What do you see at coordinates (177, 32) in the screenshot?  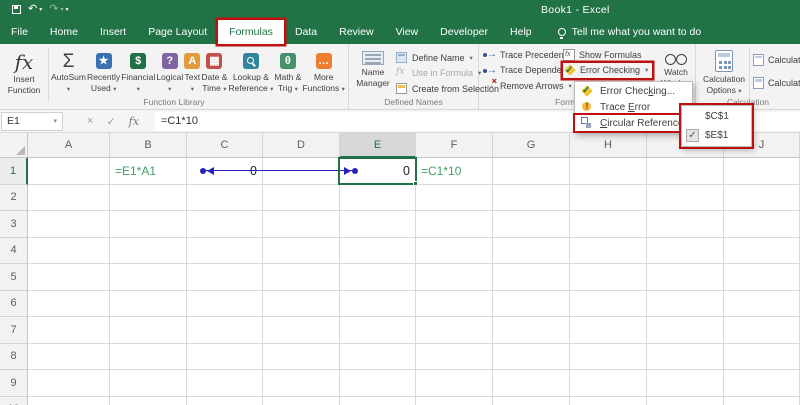 I see `tab-page-layout: Page Layout` at bounding box center [177, 32].